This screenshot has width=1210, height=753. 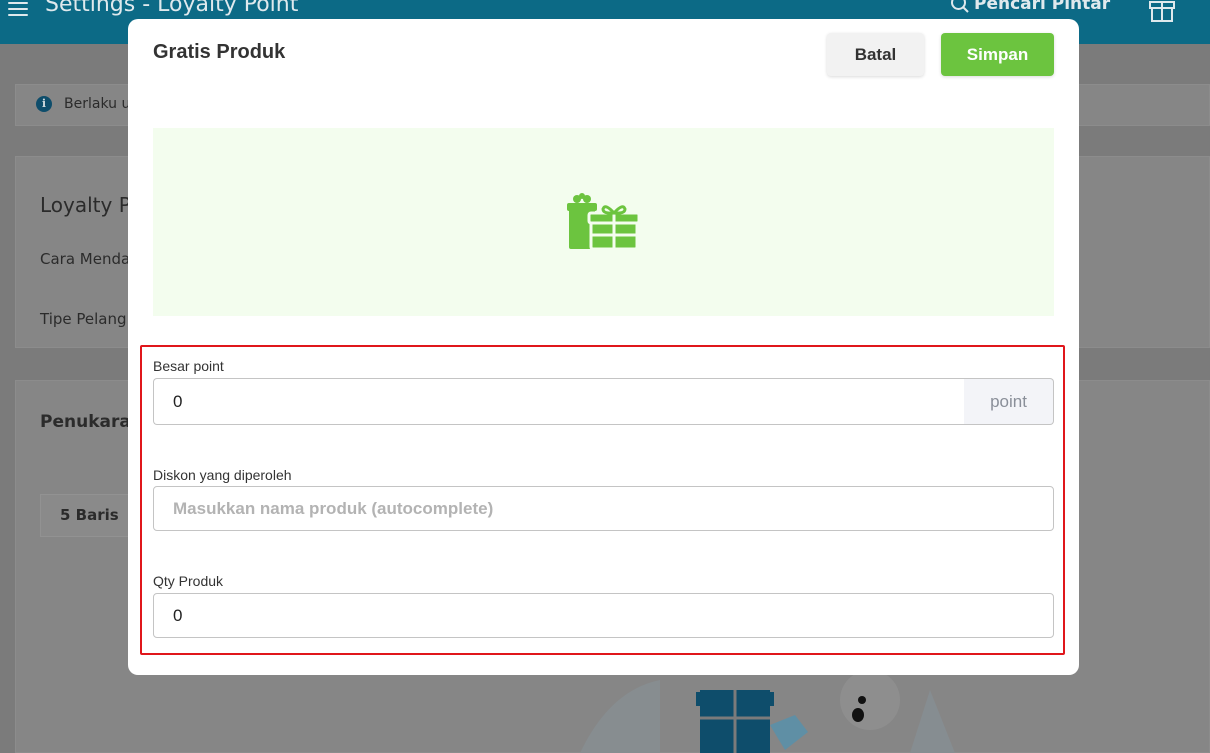 What do you see at coordinates (960, 6) in the screenshot?
I see `search-icon` at bounding box center [960, 6].